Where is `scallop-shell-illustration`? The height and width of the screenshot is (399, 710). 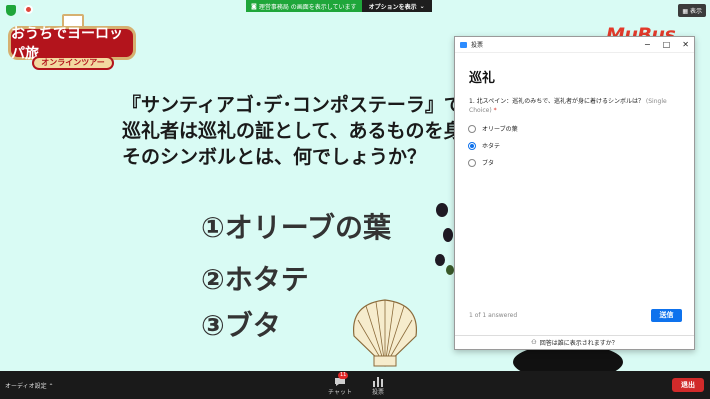 scallop-shell-illustration is located at coordinates (385, 333).